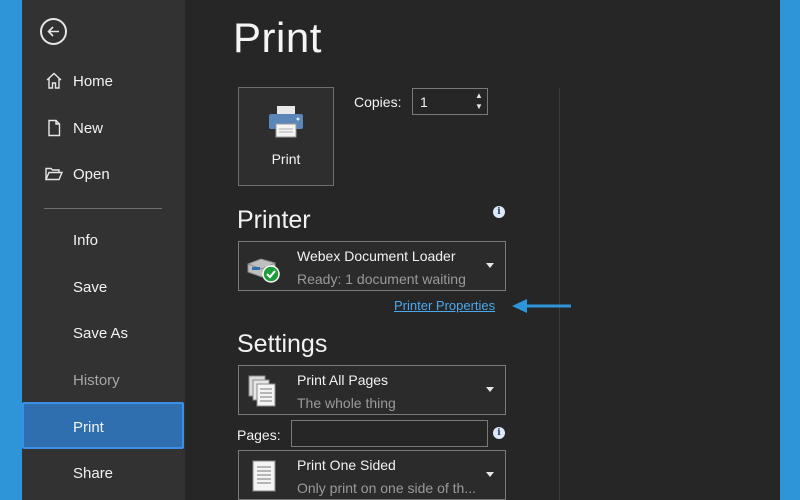 This screenshot has width=800, height=500. I want to click on sidebar-item-save: Save, so click(103, 288).